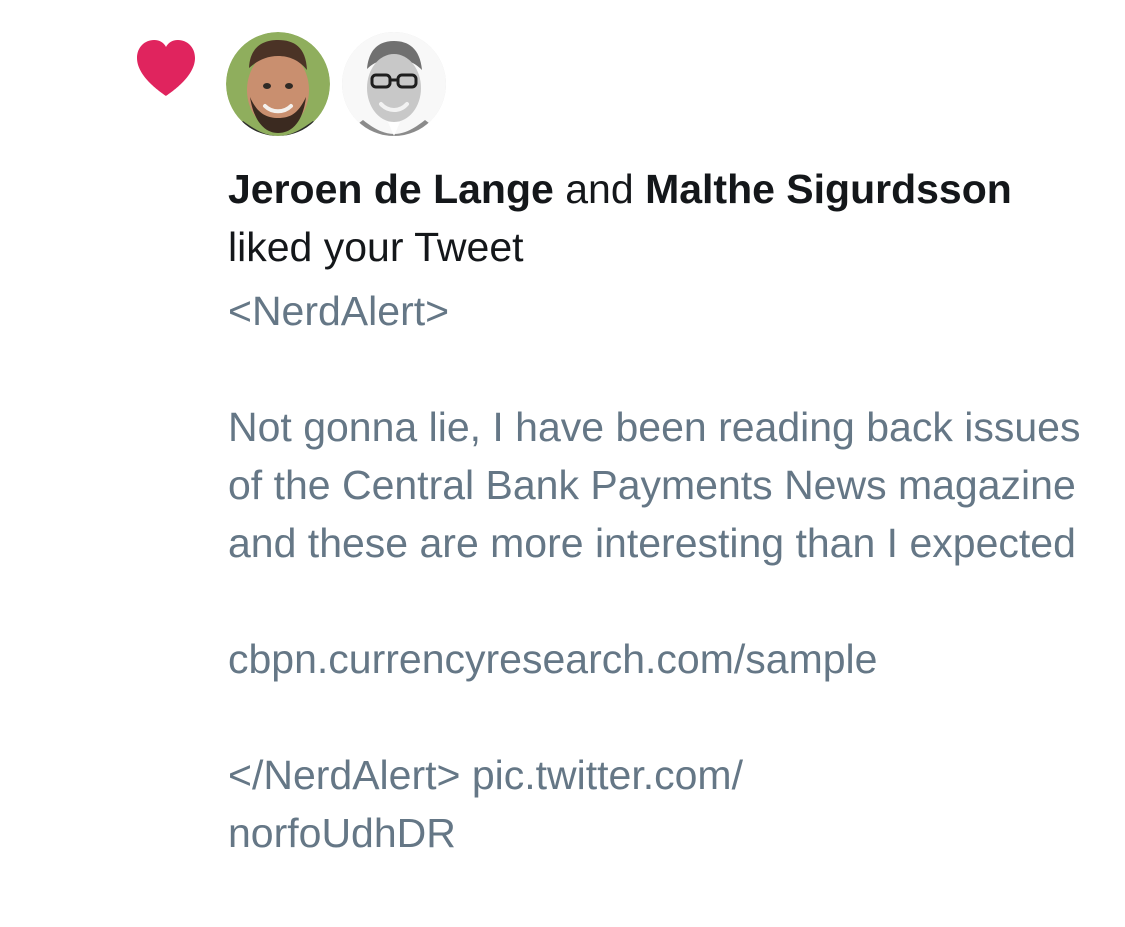 The image size is (1125, 927). What do you see at coordinates (166, 68) in the screenshot?
I see `heart-icon` at bounding box center [166, 68].